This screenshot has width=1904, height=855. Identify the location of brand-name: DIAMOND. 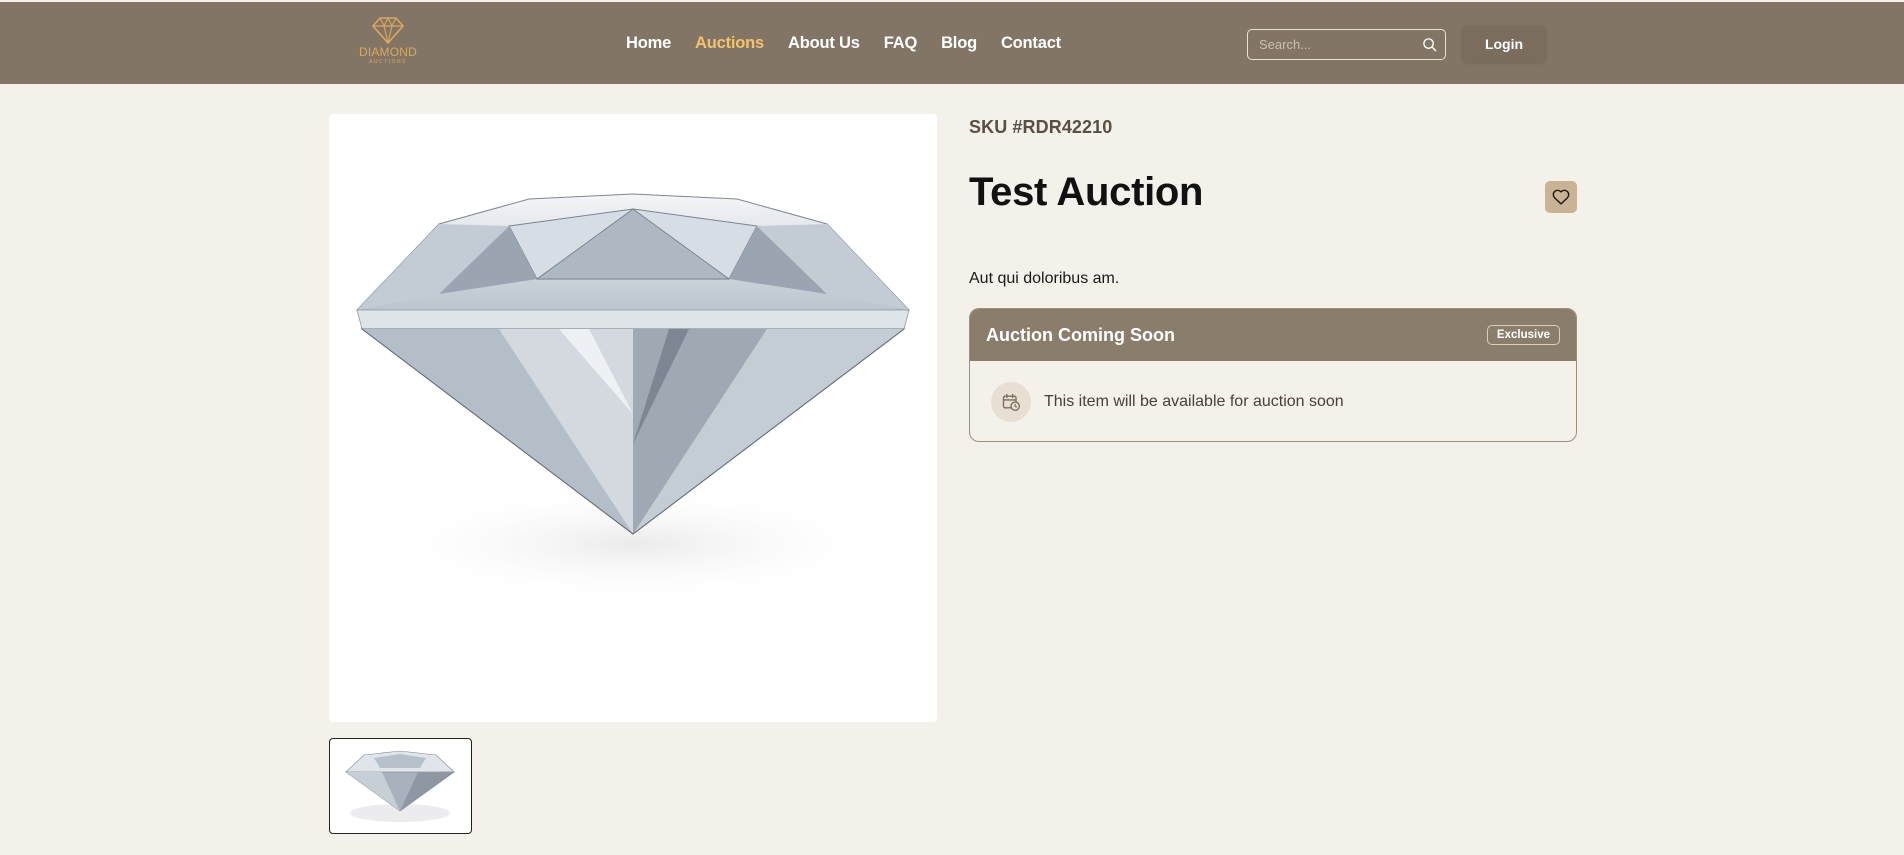
(388, 52).